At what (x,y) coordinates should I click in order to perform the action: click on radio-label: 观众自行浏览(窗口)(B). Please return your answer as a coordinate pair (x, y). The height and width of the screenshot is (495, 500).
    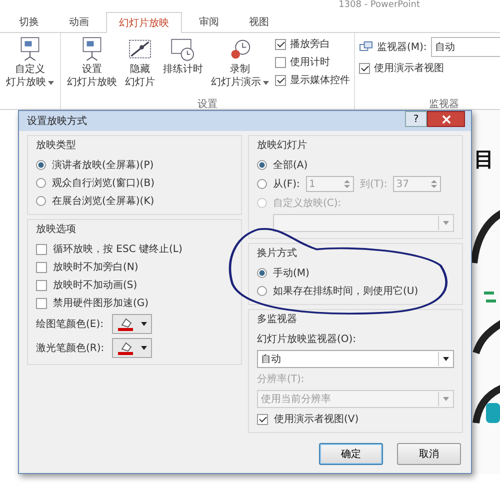
    Looking at the image, I should click on (103, 183).